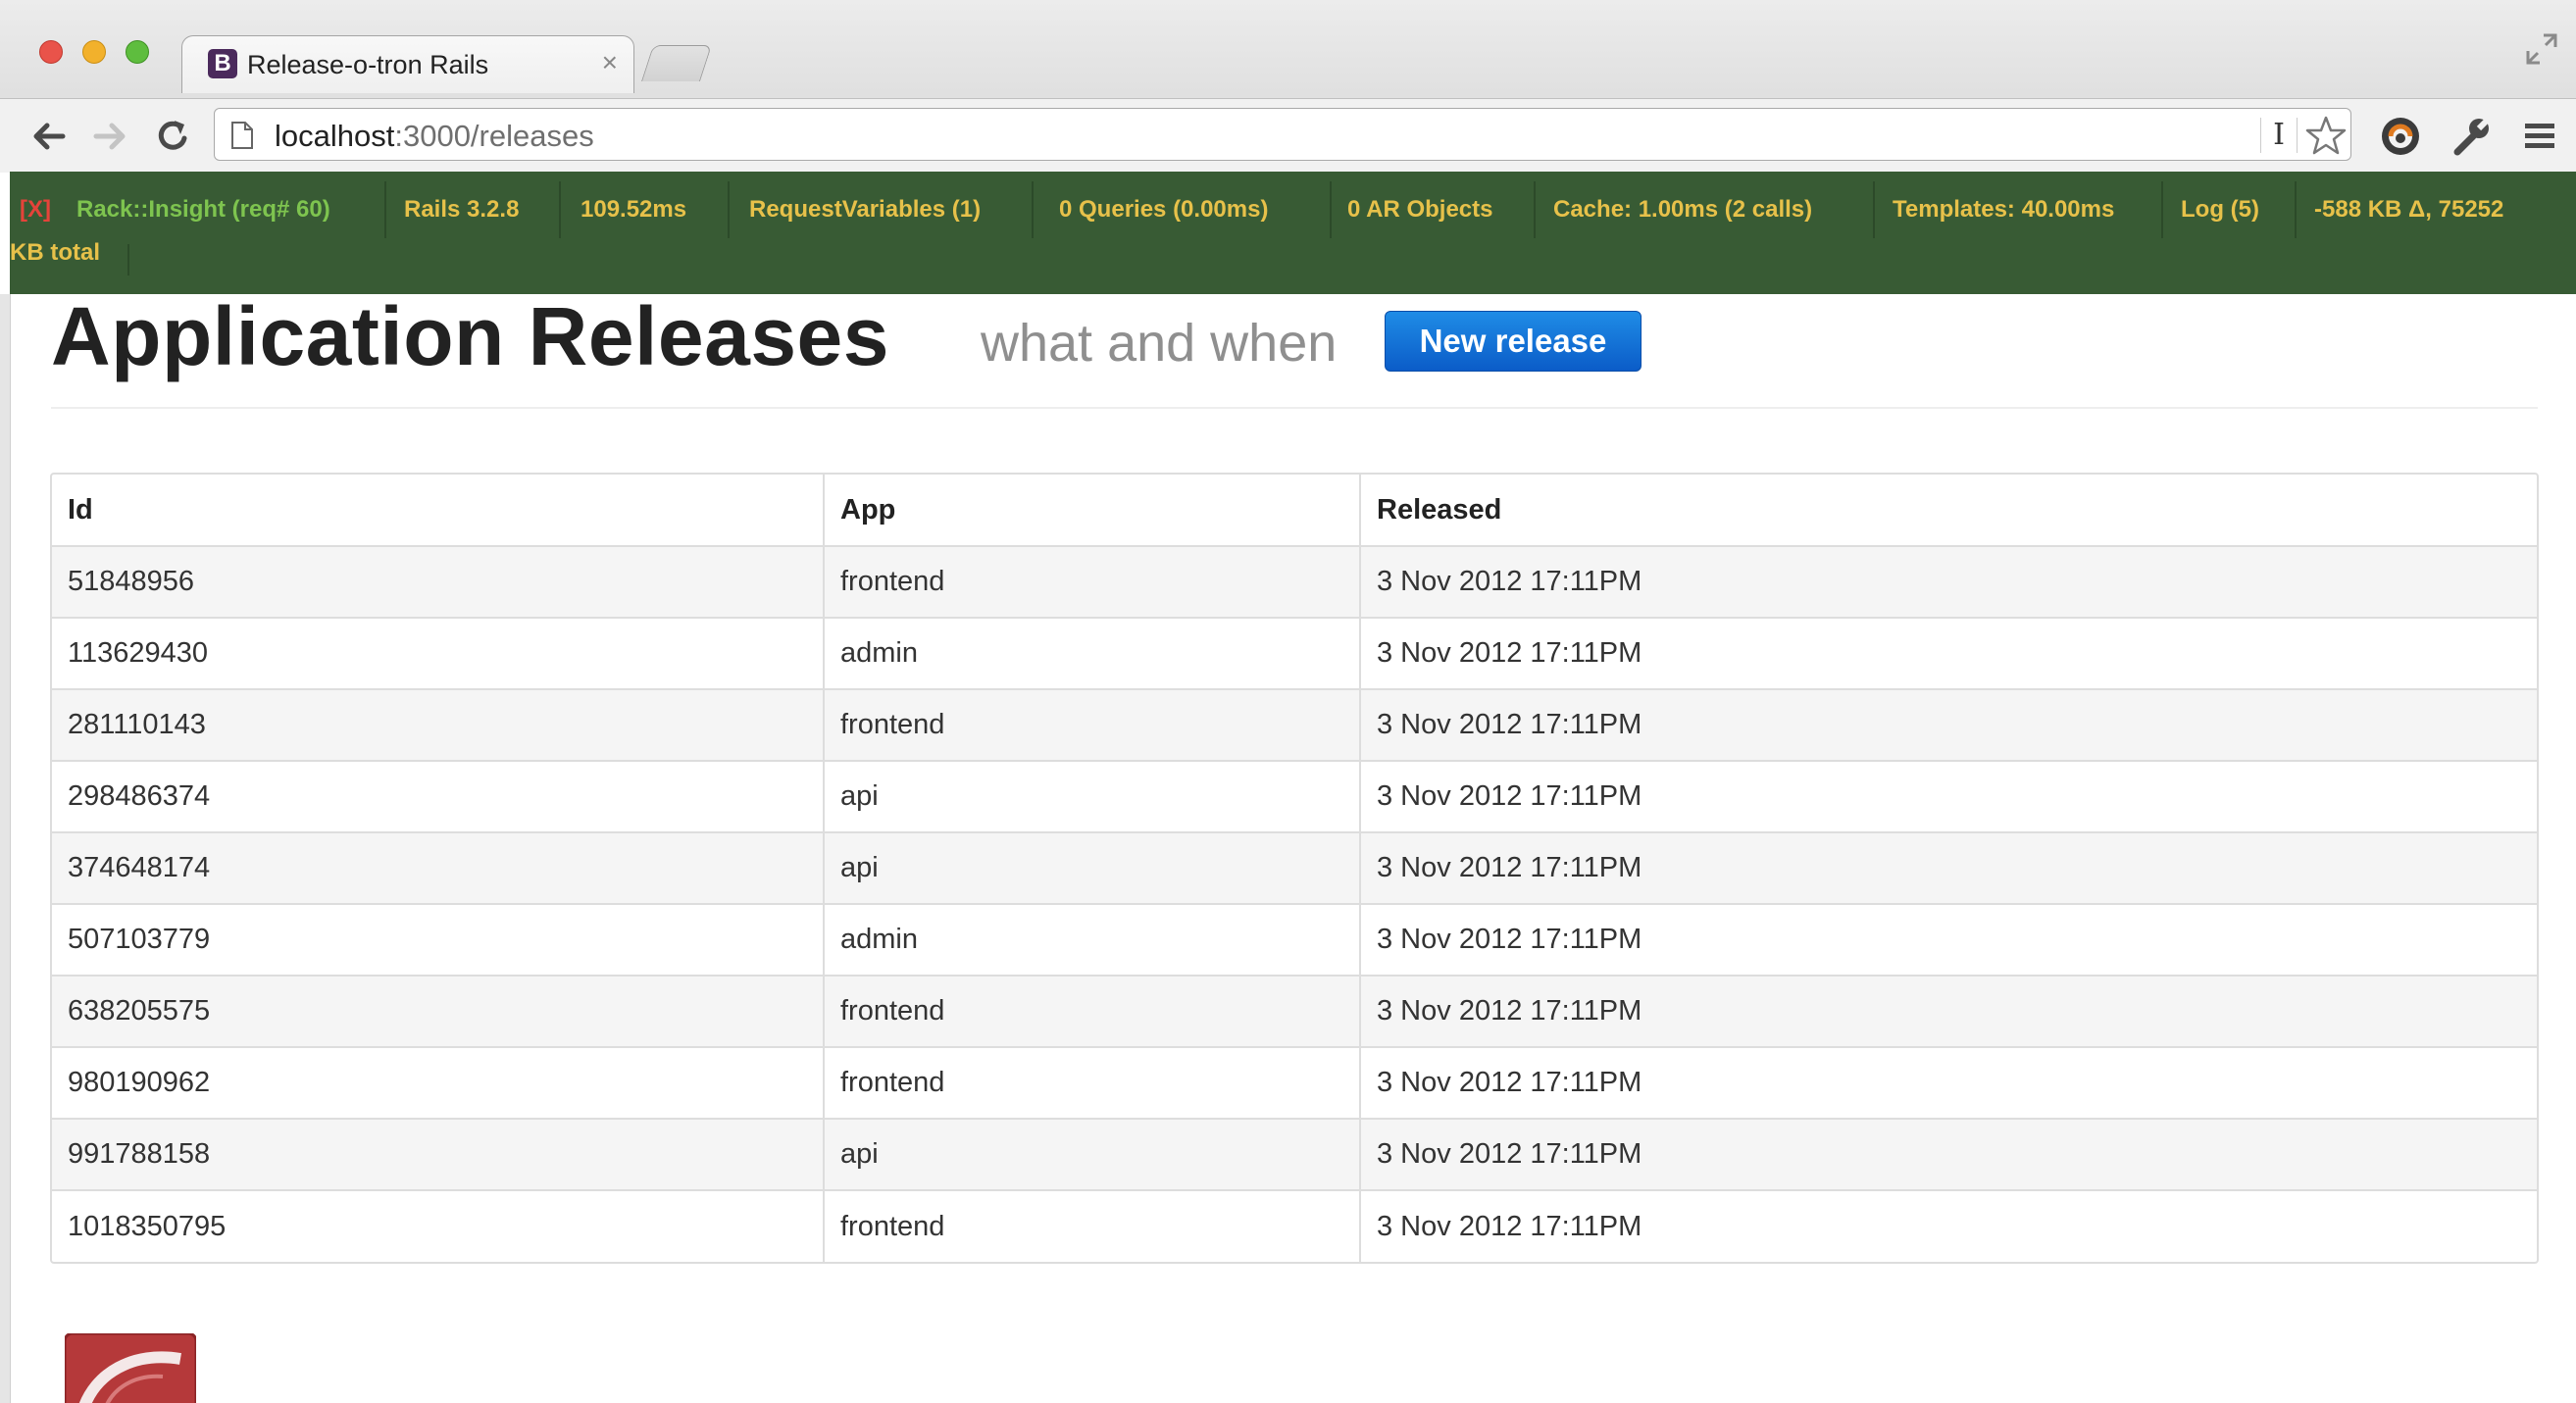  I want to click on insight-close-button: [X], so click(35, 209).